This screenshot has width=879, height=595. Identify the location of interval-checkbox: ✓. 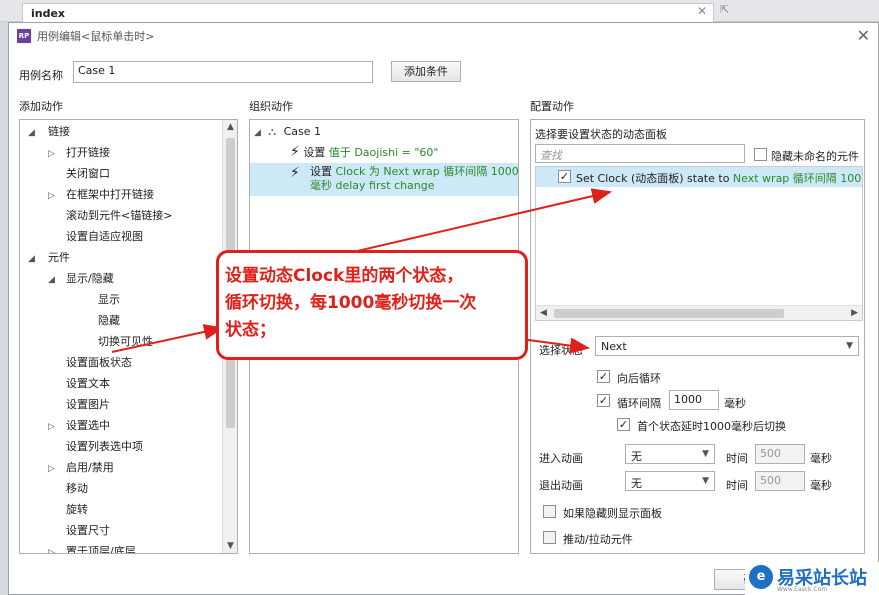
(603, 400).